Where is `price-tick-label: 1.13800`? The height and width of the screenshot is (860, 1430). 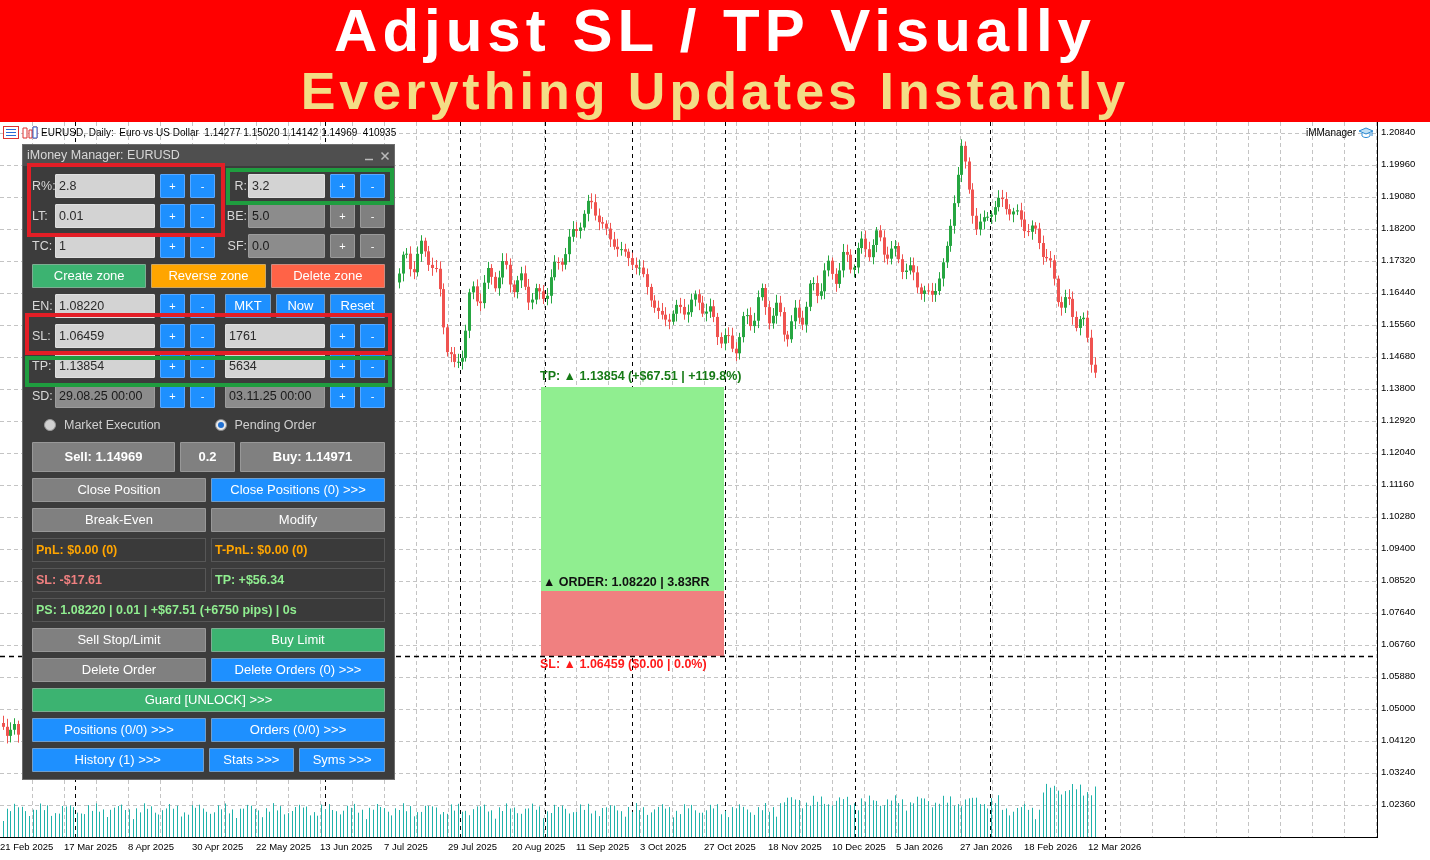
price-tick-label: 1.13800 is located at coordinates (1399, 388).